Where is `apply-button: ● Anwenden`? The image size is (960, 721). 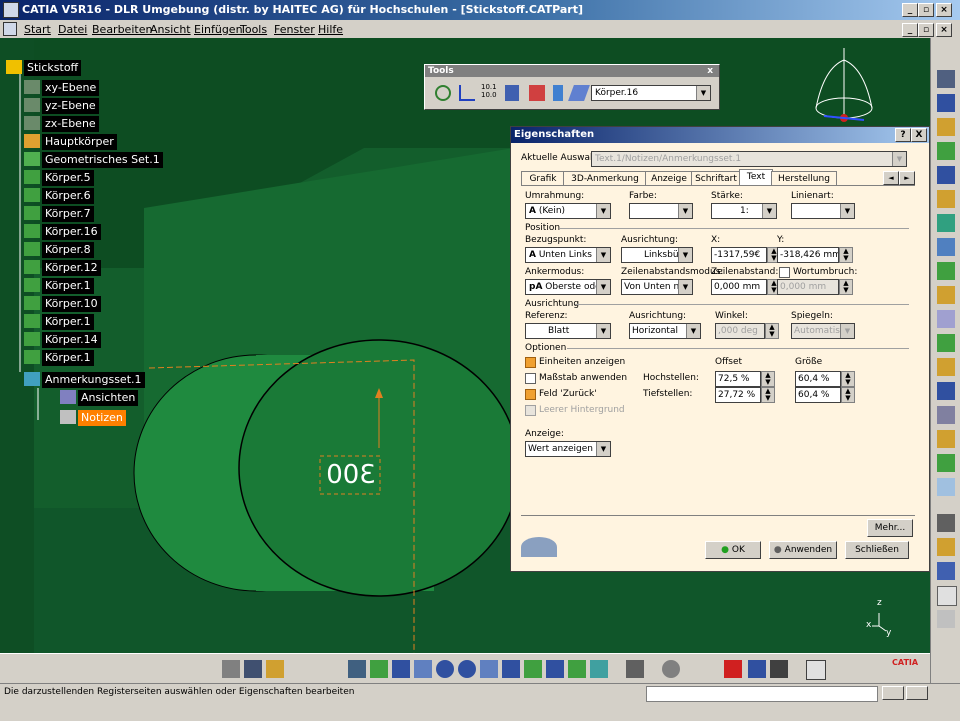
apply-button: ● Anwenden is located at coordinates (803, 550).